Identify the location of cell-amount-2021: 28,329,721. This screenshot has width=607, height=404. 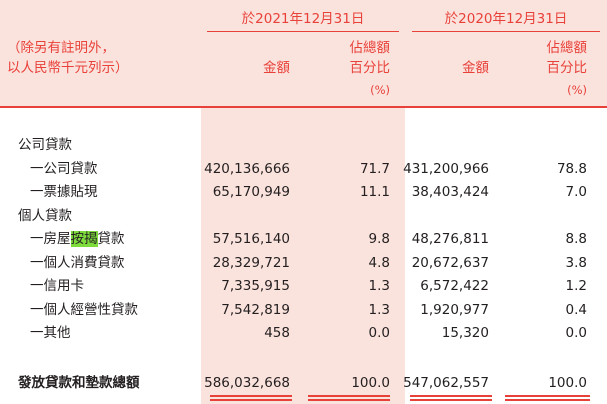
(251, 262).